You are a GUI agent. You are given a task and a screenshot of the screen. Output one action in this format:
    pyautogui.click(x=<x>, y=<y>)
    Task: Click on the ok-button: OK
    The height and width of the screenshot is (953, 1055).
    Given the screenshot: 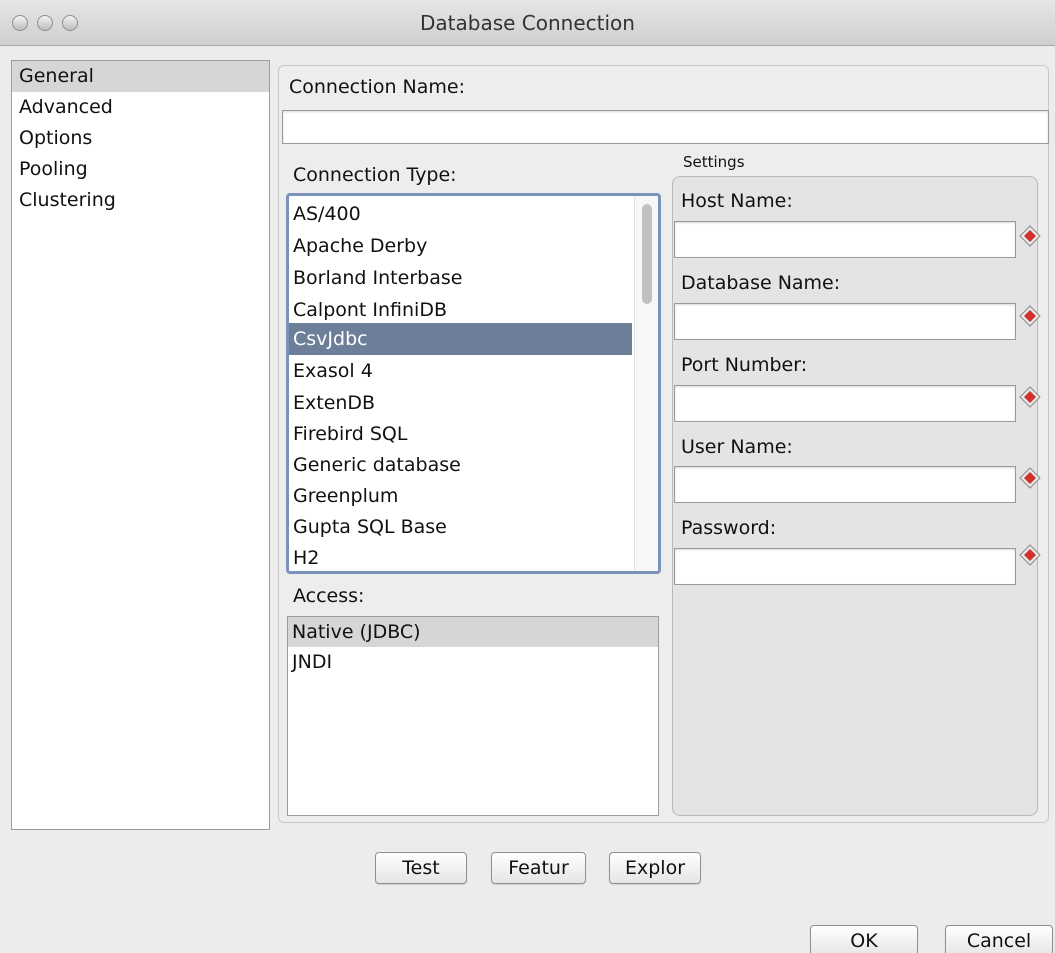 What is the action you would take?
    pyautogui.click(x=864, y=939)
    